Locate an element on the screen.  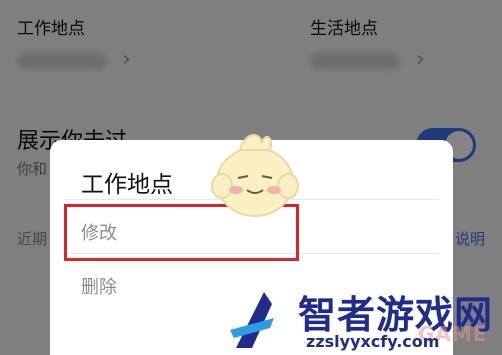
watermark-logo is located at coordinates (252, 320).